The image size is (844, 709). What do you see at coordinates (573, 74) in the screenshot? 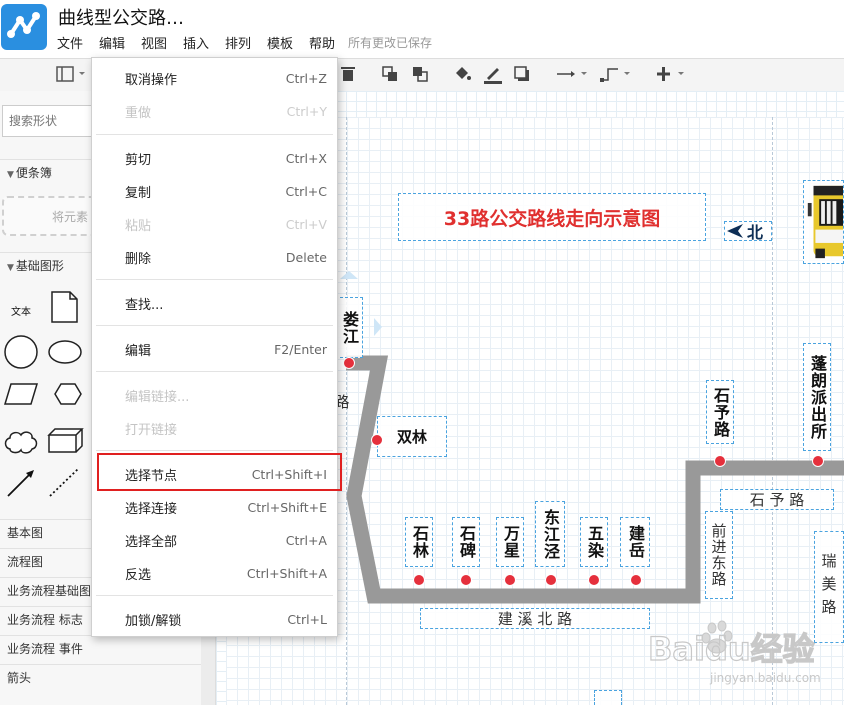
I see `connector-style-icon` at bounding box center [573, 74].